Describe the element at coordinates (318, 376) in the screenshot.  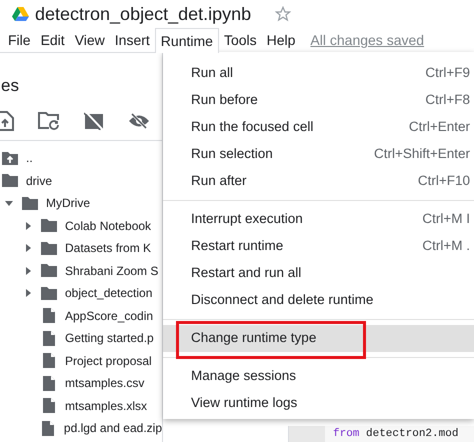
I see `menu-option: Manage sessions` at that location.